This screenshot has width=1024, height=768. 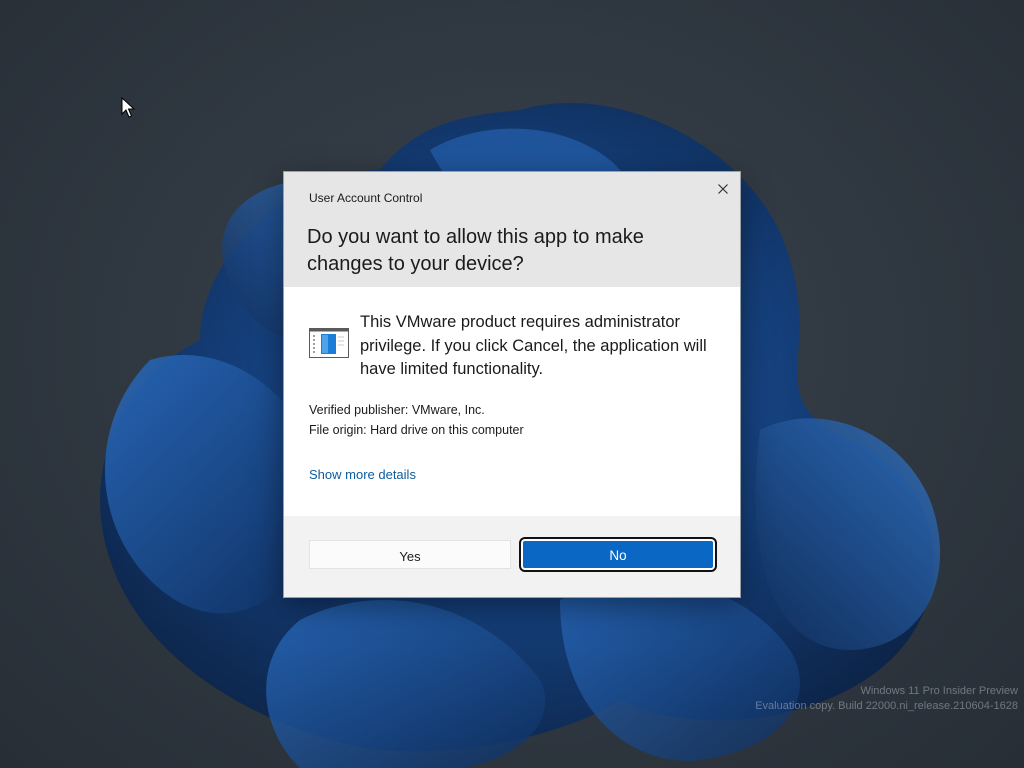 What do you see at coordinates (362, 474) in the screenshot?
I see `show-more-details-link: Show more details` at bounding box center [362, 474].